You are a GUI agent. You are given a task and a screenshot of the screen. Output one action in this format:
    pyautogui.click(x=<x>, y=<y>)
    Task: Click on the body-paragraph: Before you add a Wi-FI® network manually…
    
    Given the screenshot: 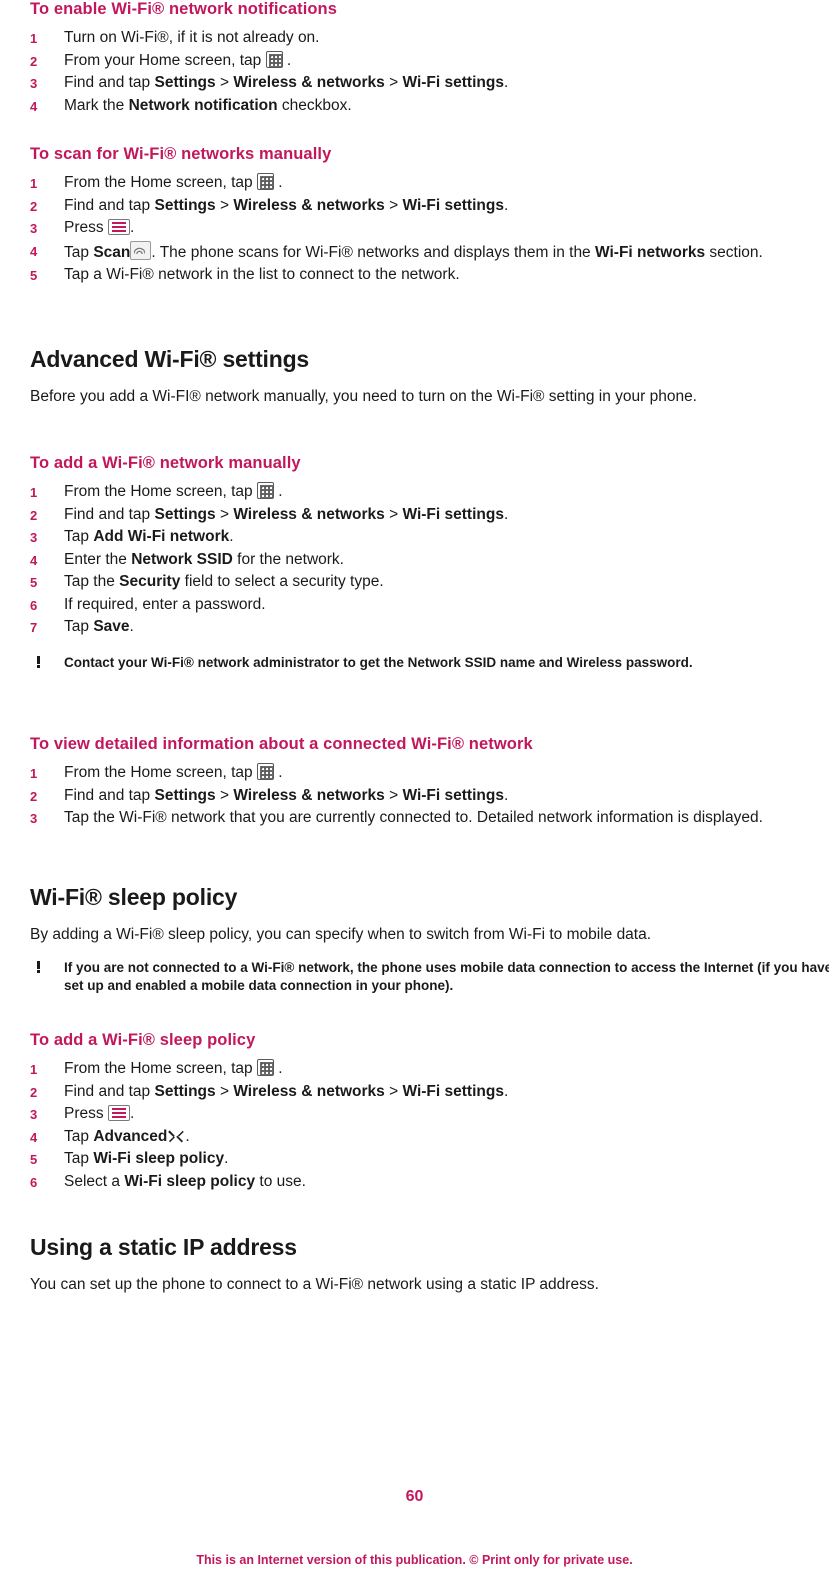 What is the action you would take?
    pyautogui.click(x=363, y=396)
    